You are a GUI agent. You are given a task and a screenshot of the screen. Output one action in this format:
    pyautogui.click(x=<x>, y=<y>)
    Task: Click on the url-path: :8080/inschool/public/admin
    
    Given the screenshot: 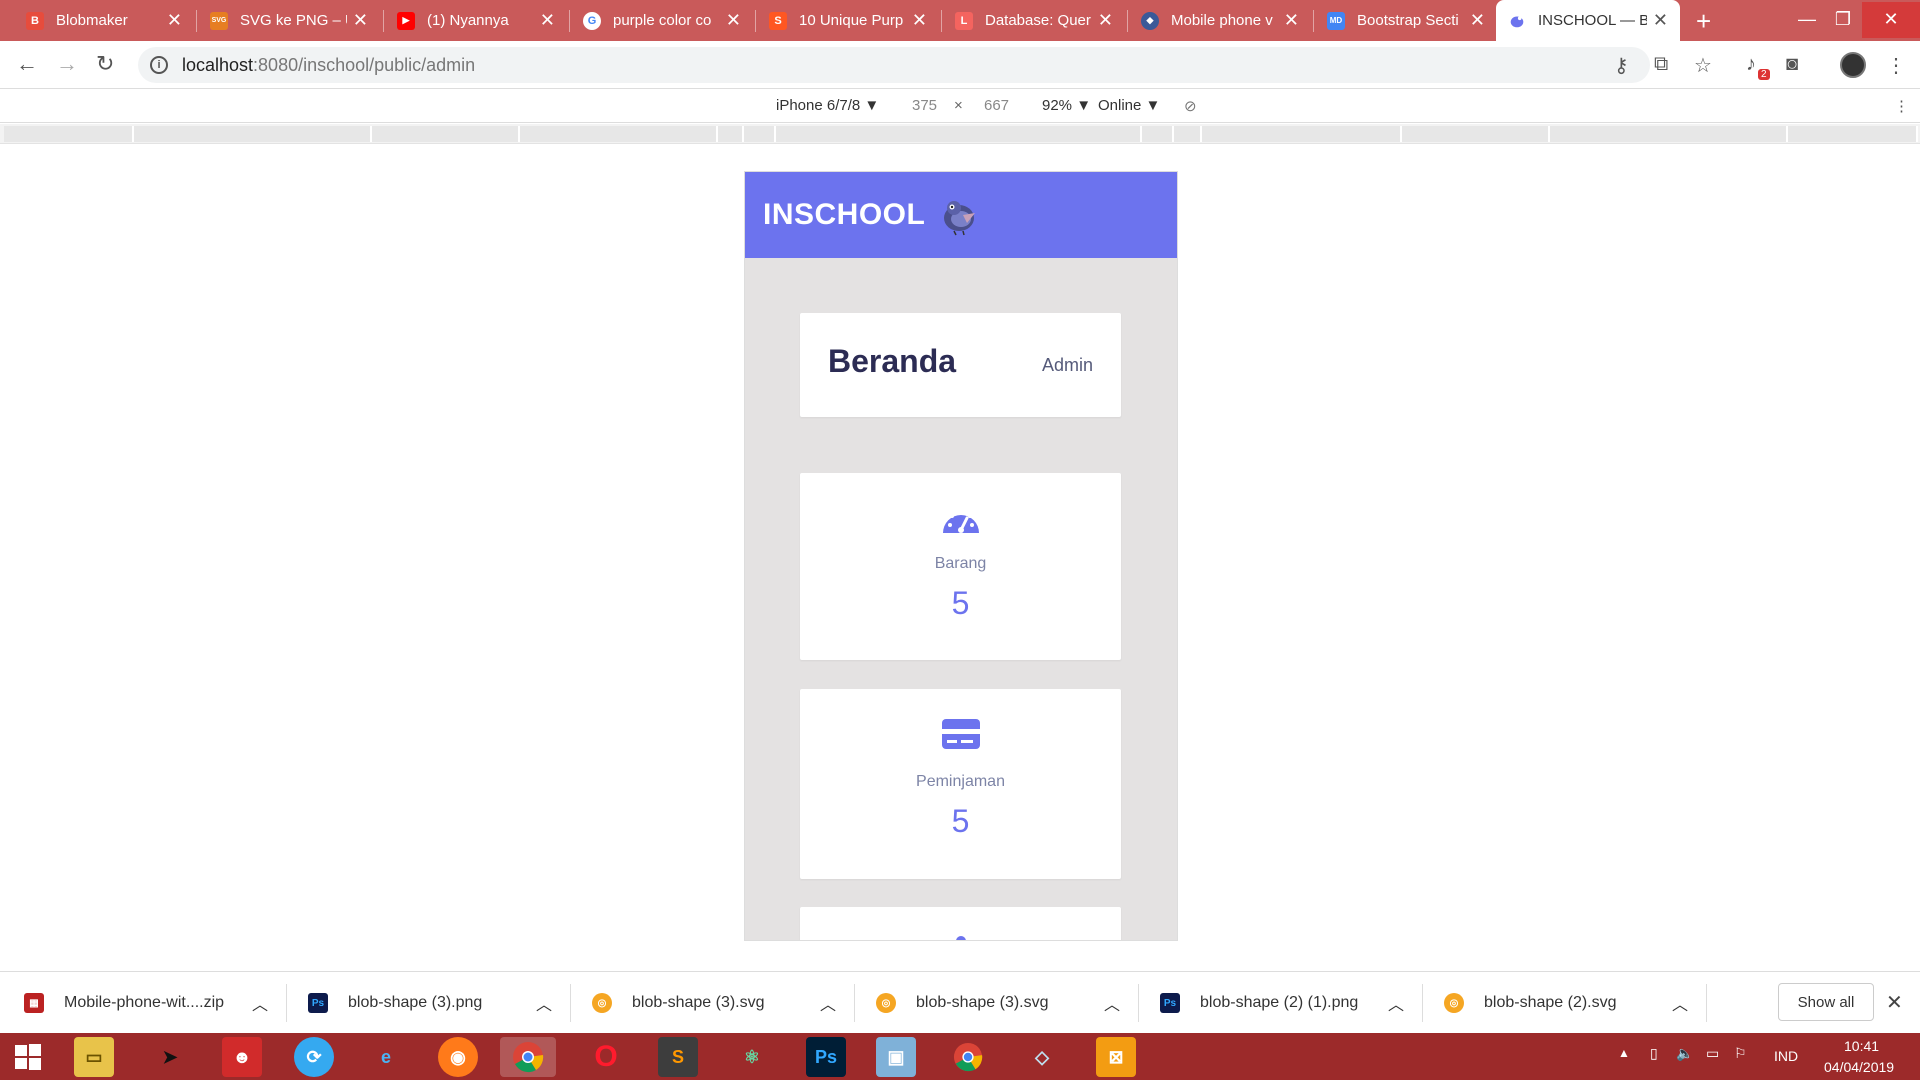 What is the action you would take?
    pyautogui.click(x=364, y=64)
    